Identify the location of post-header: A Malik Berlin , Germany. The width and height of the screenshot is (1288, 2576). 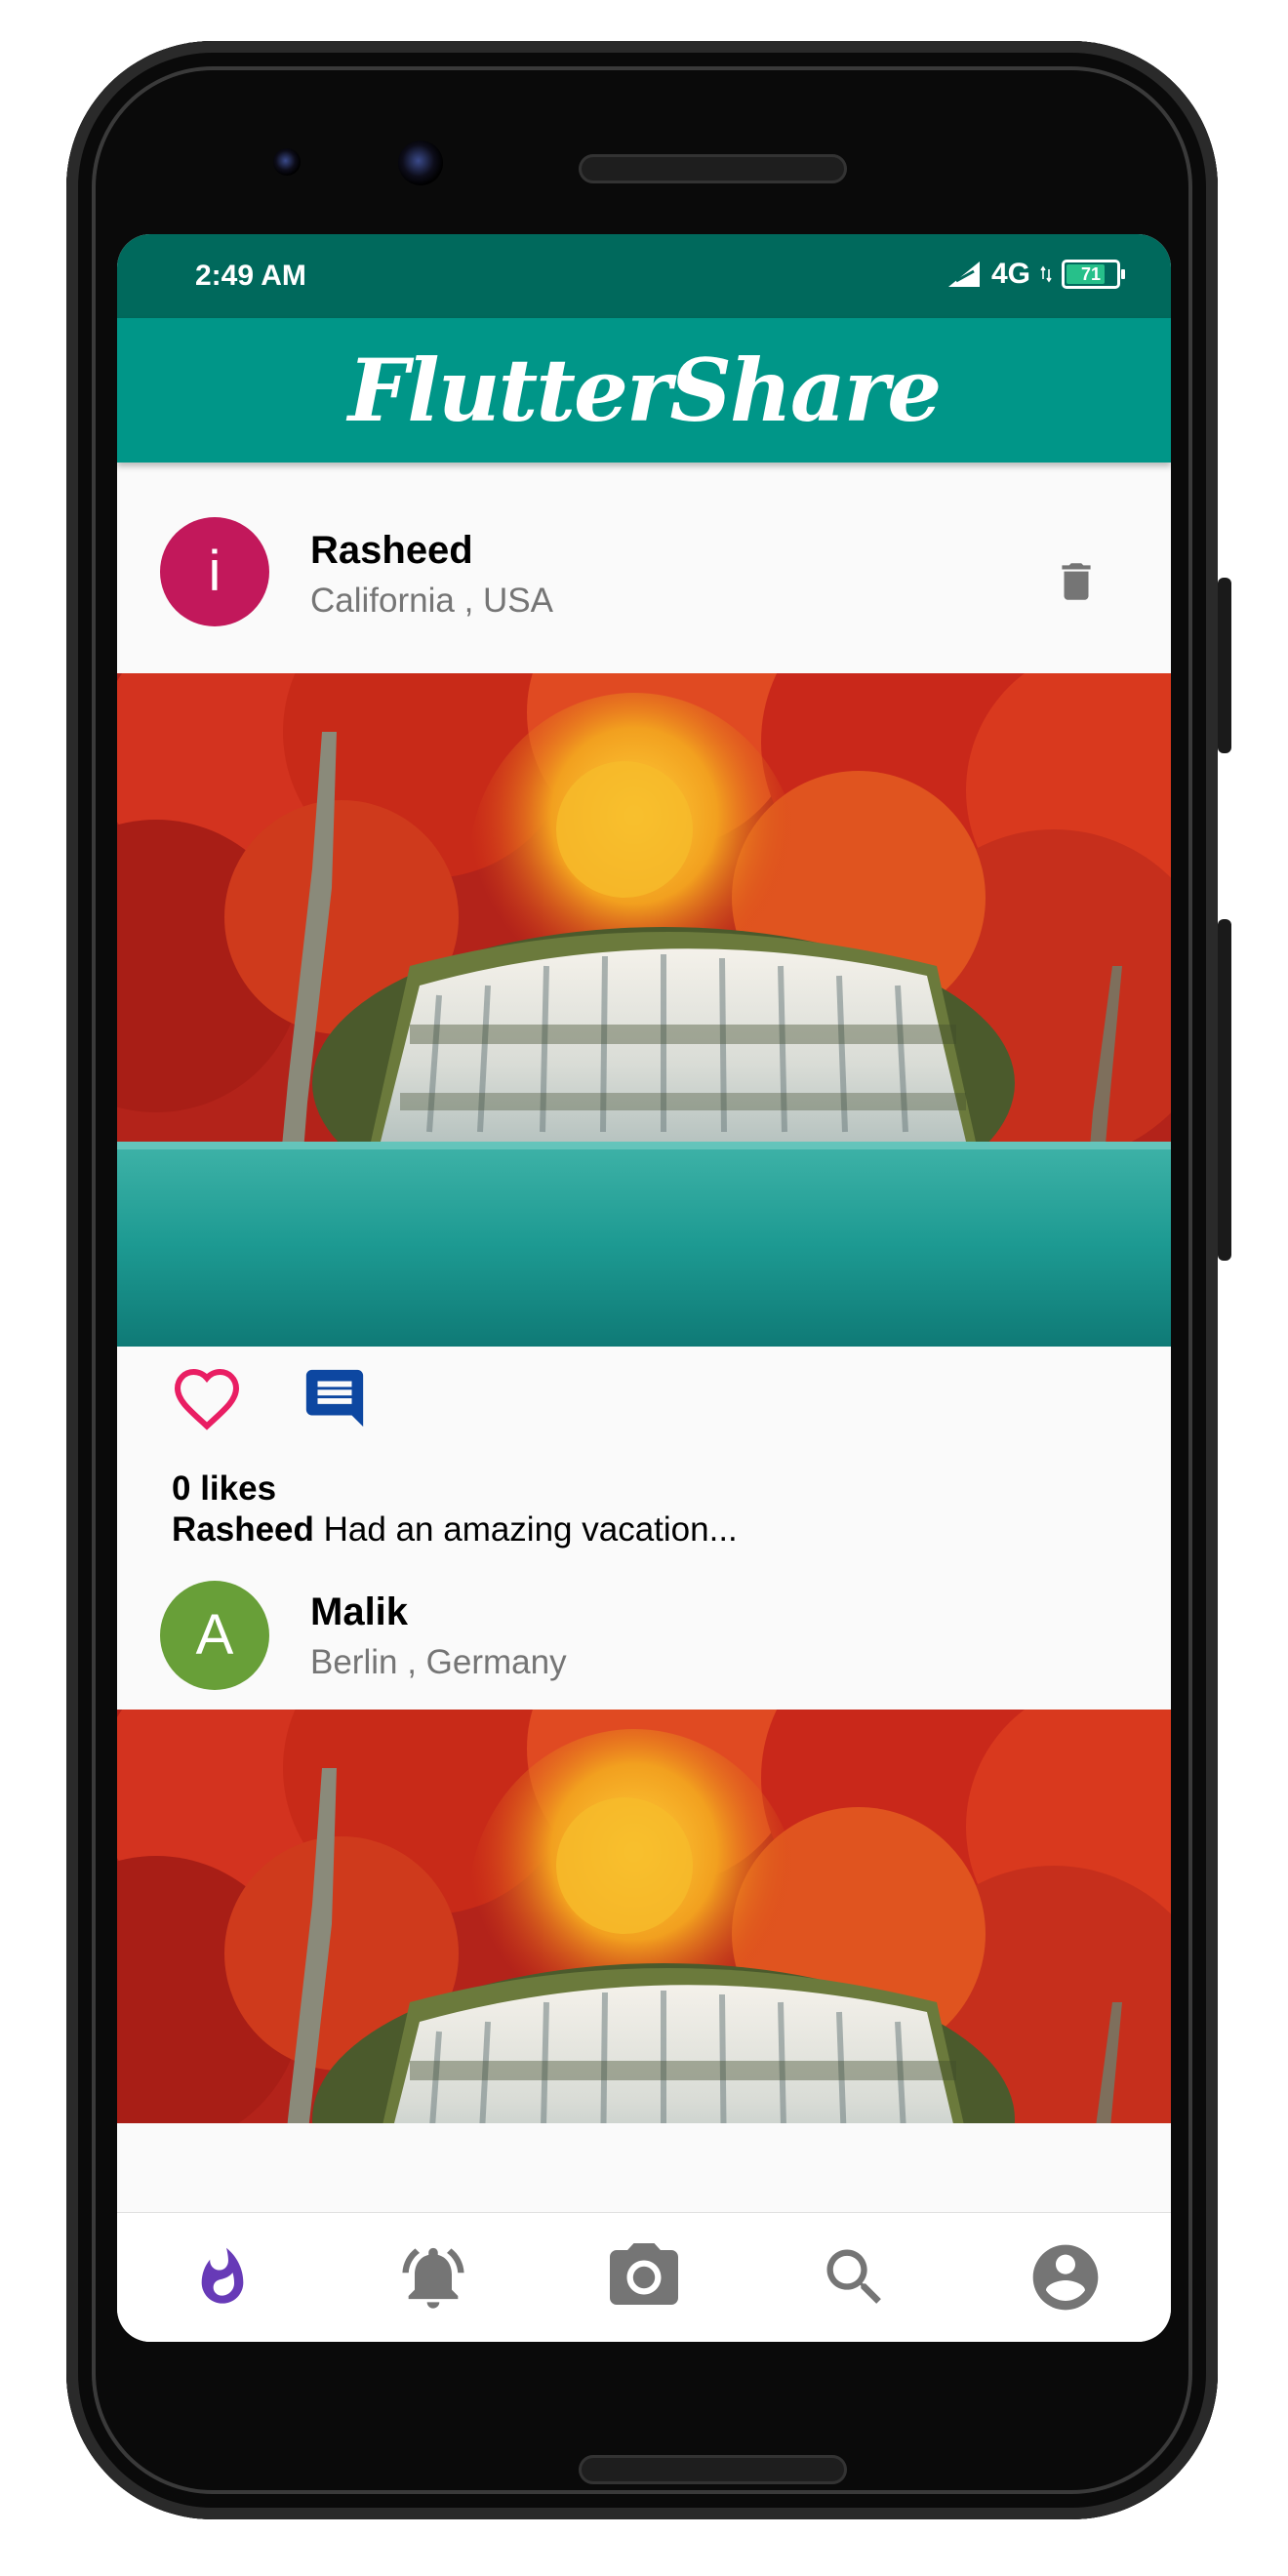
(644, 1643).